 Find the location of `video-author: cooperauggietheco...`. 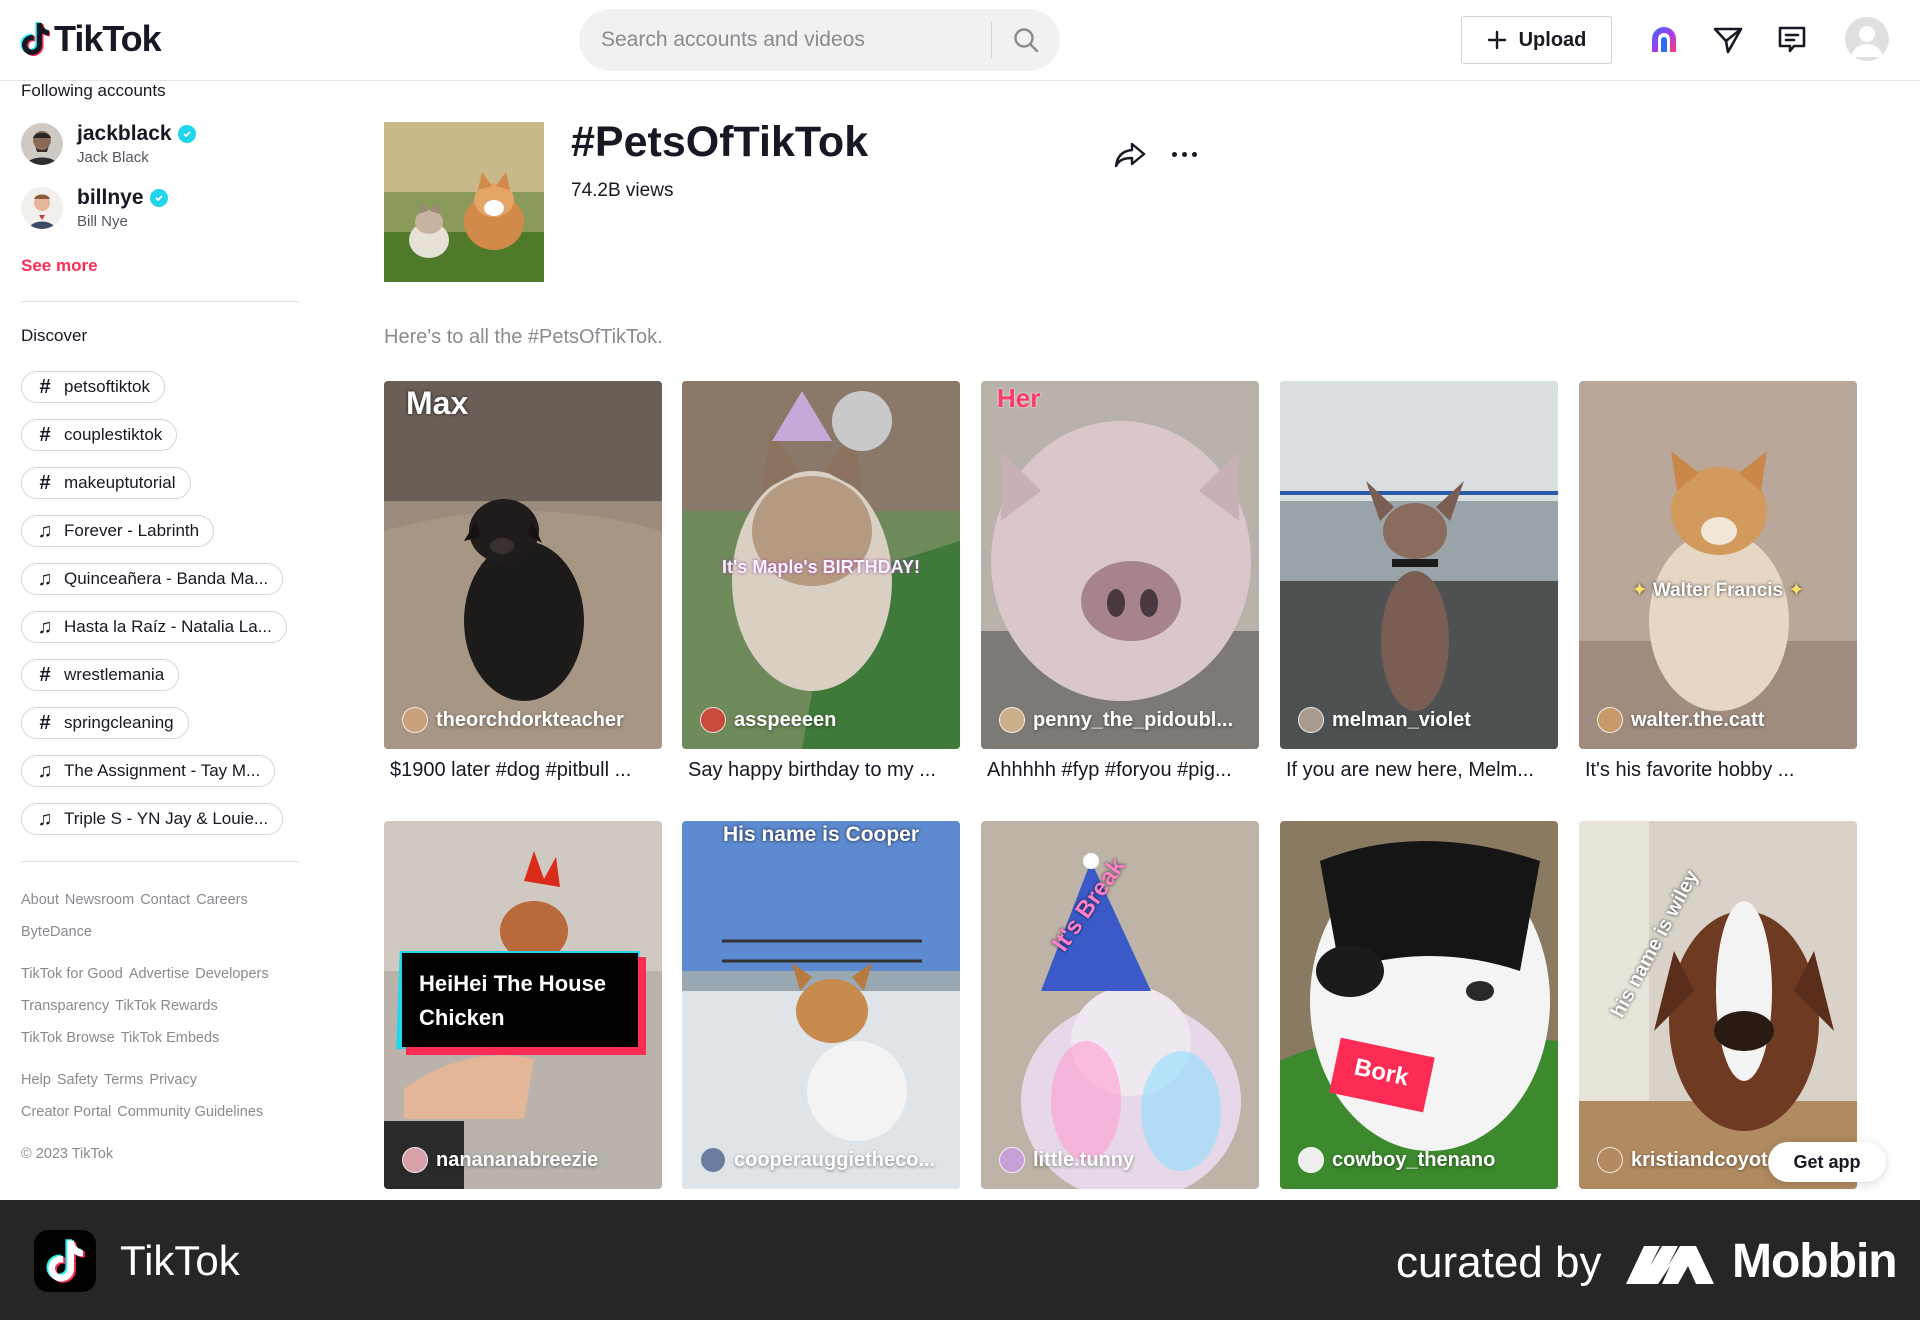

video-author: cooperauggietheco... is located at coordinates (817, 1160).